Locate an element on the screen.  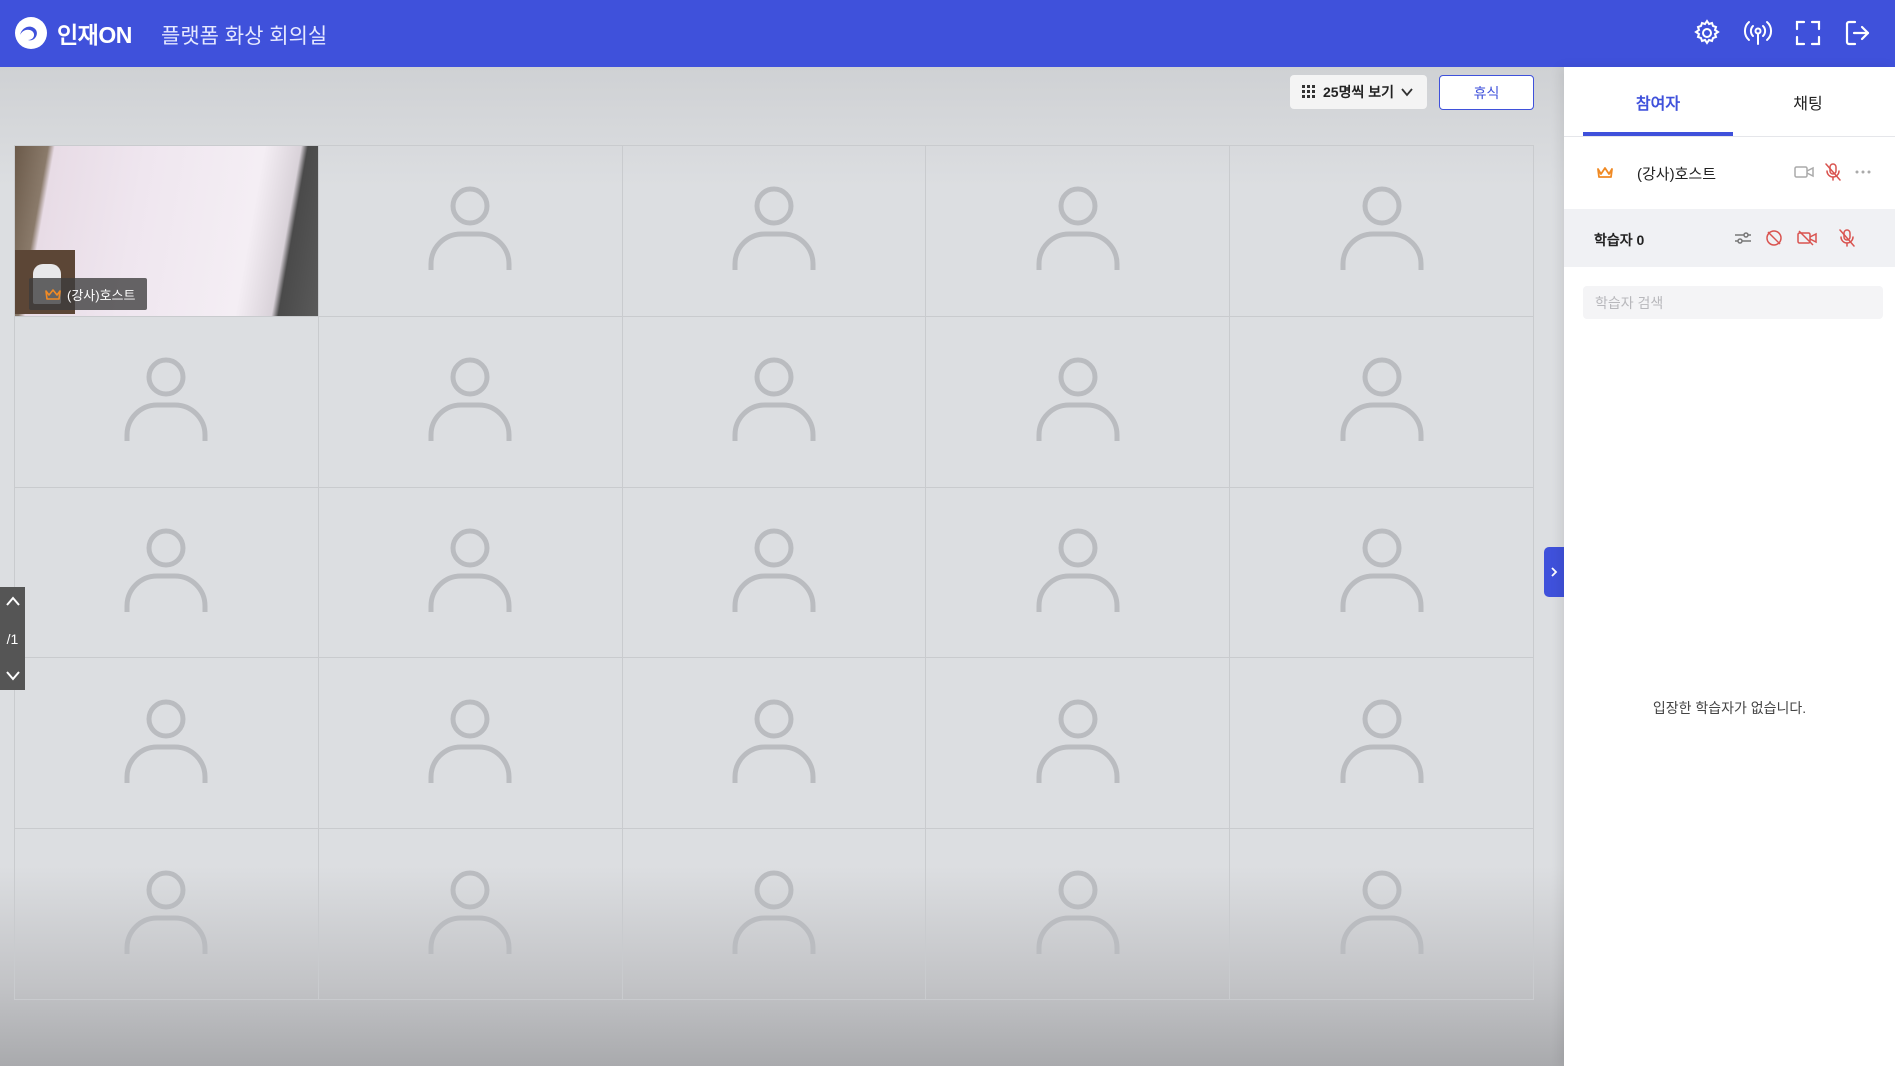
gear-icon is located at coordinates (1707, 33).